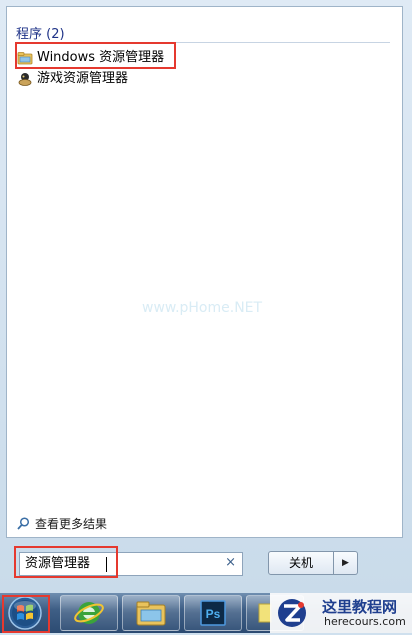  I want to click on taskbar-button-photoshop: Ps, so click(213, 613).